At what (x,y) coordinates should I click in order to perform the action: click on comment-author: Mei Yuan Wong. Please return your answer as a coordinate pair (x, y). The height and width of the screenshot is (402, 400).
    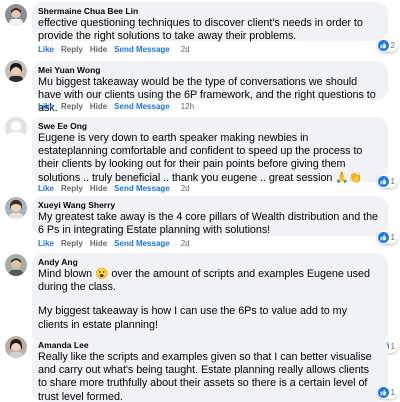
    Looking at the image, I should click on (209, 70).